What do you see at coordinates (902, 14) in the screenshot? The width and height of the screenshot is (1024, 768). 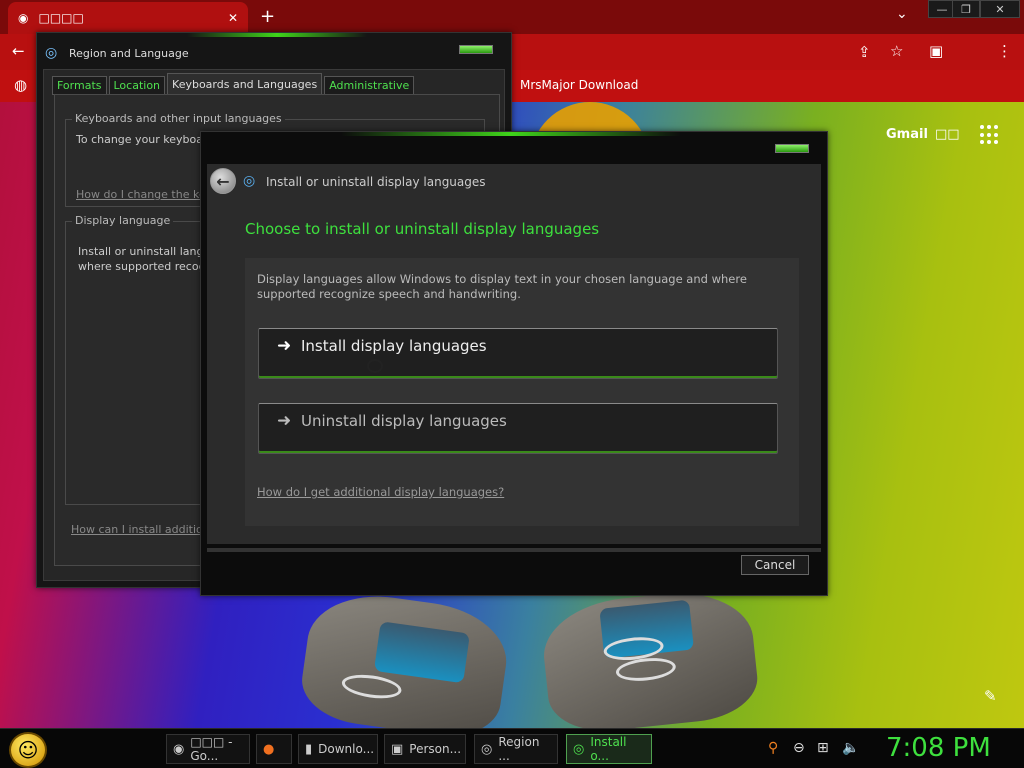 I see `tab-search-icon: ⌄` at bounding box center [902, 14].